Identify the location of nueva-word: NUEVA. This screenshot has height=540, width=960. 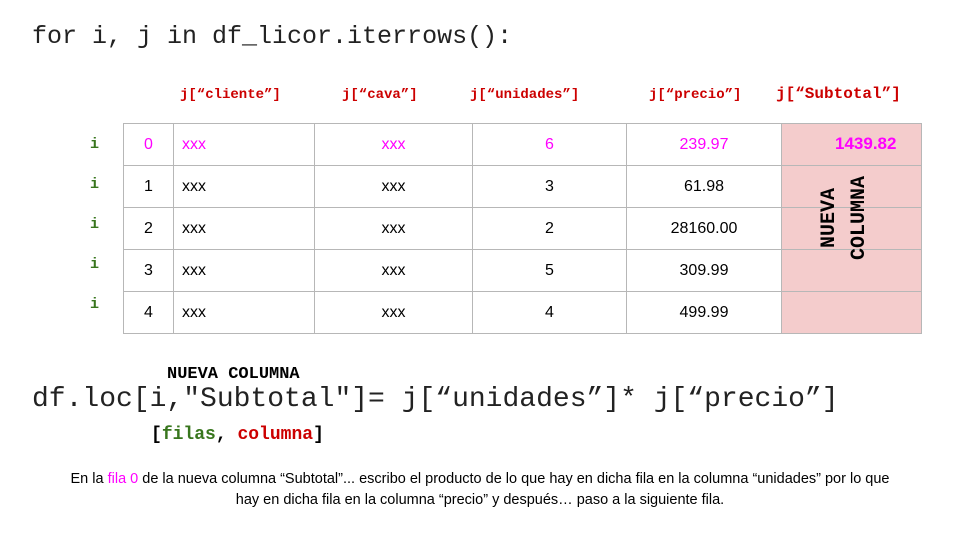
(829, 218).